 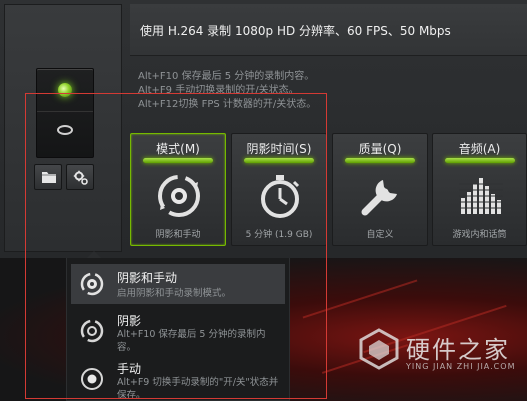 I want to click on tile-quality-indicator, so click(x=380, y=160).